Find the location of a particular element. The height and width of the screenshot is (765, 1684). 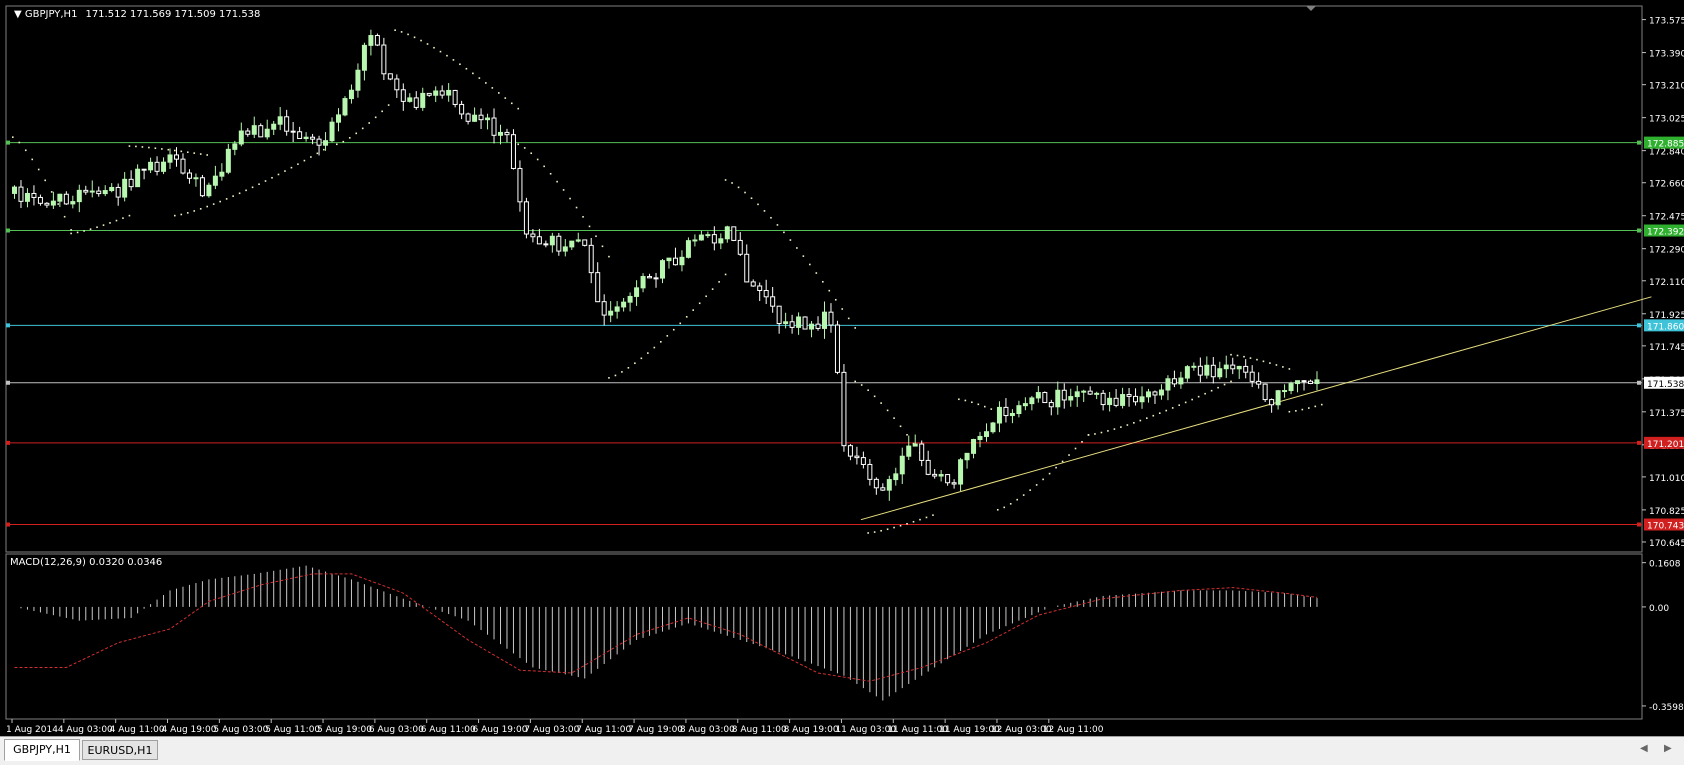

horizontal-green-2-label: 172.392 is located at coordinates (1665, 233).